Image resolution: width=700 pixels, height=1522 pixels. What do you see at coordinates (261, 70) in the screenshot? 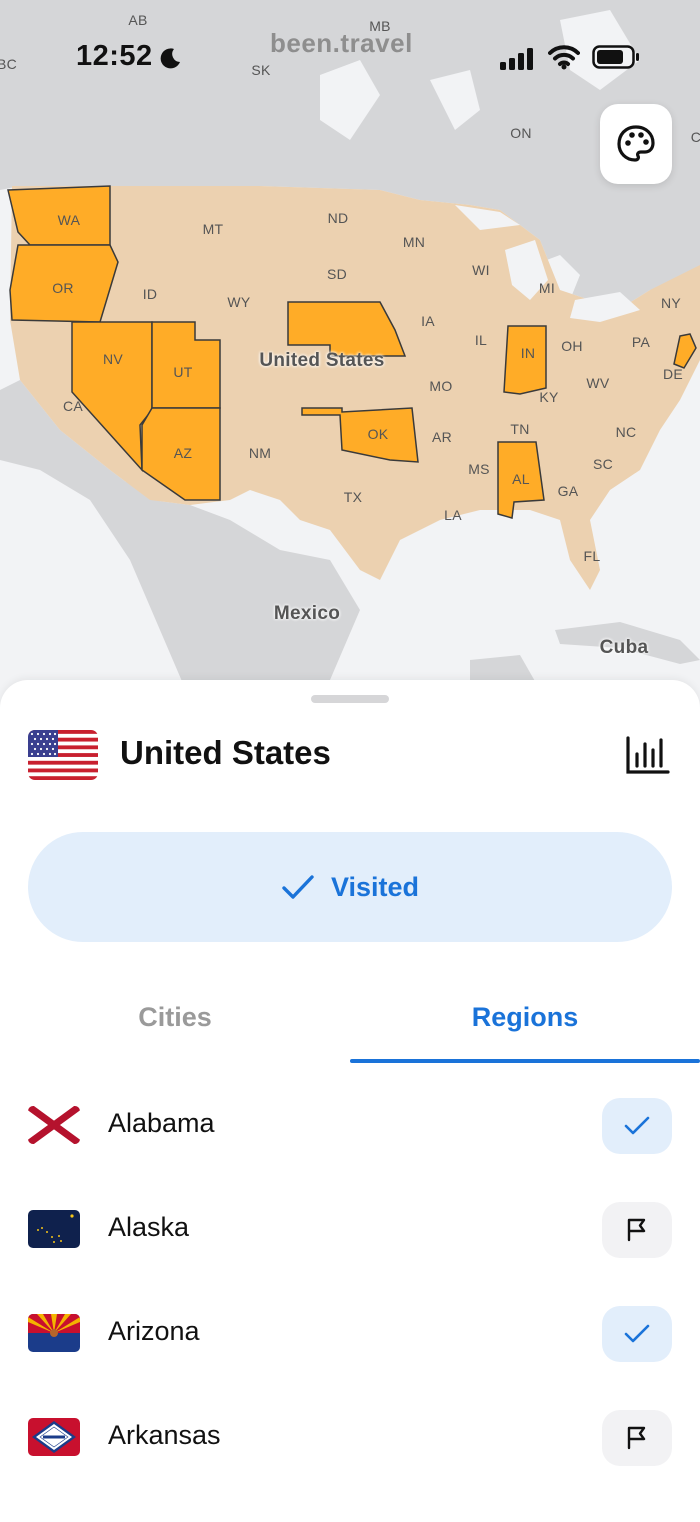
I see `map-label-sk: SK` at bounding box center [261, 70].